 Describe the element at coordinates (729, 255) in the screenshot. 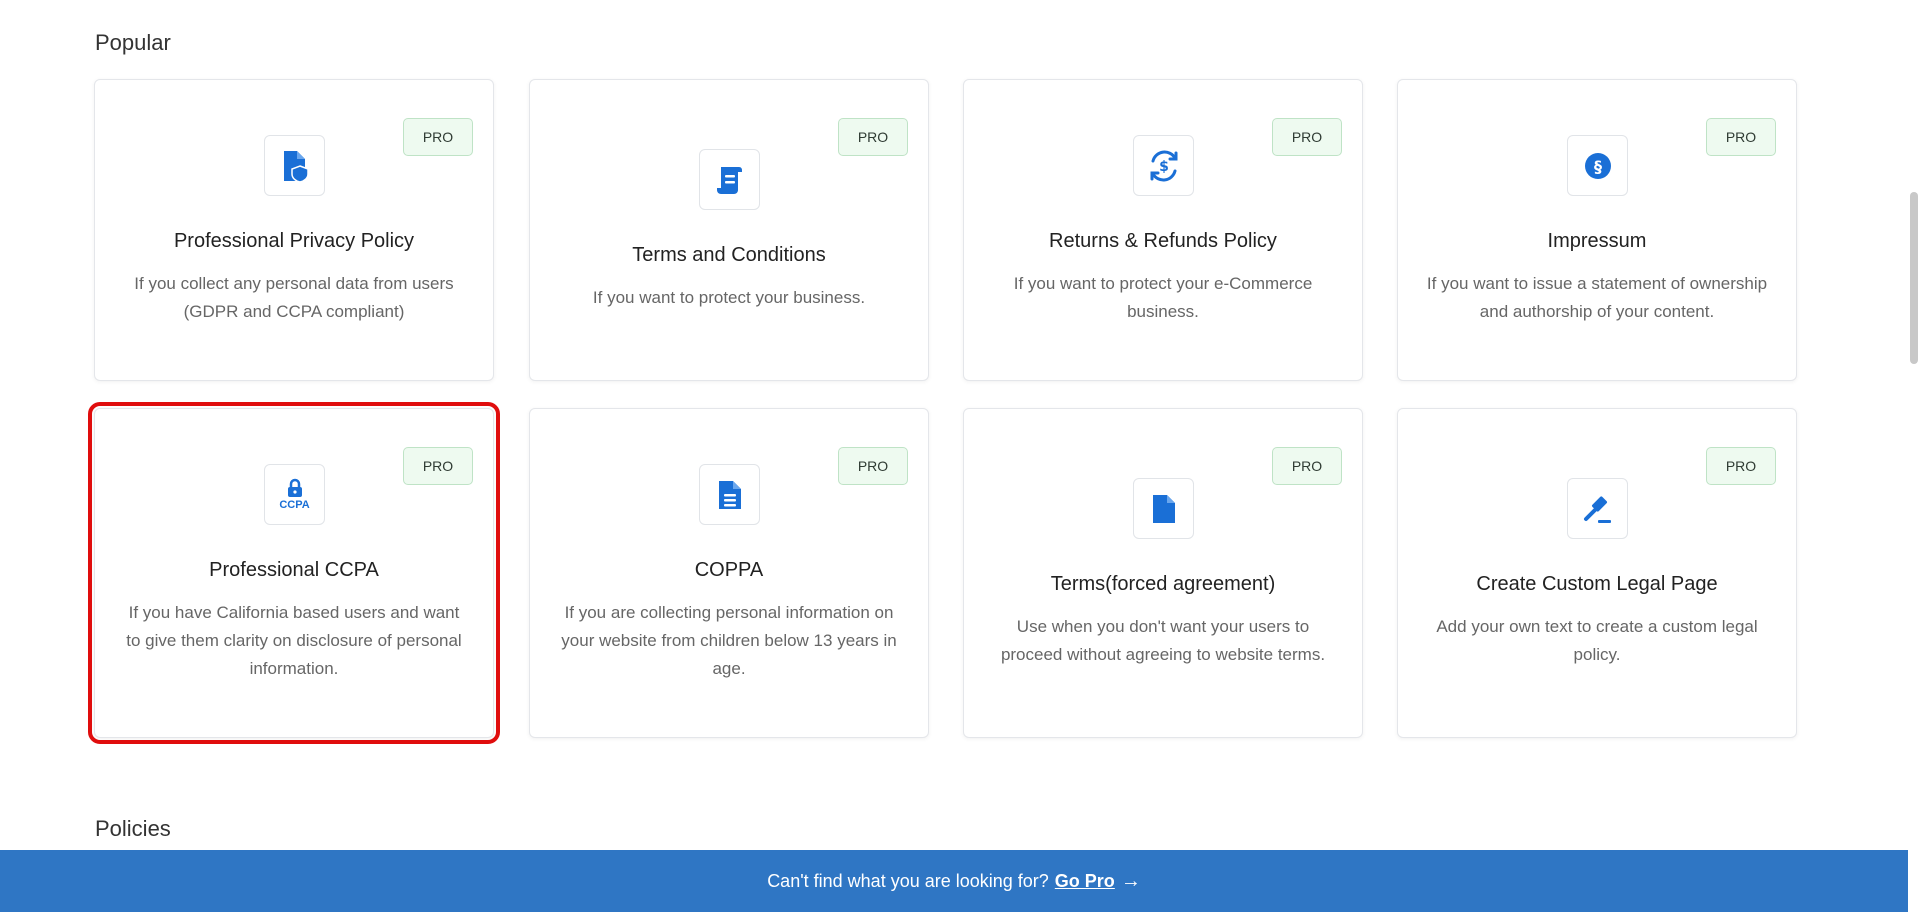

I see `card-title: Terms and Conditions` at that location.